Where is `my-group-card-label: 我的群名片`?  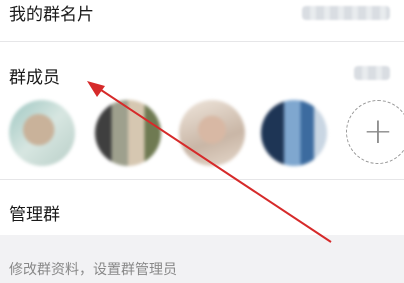 my-group-card-label: 我的群名片 is located at coordinates (51, 15).